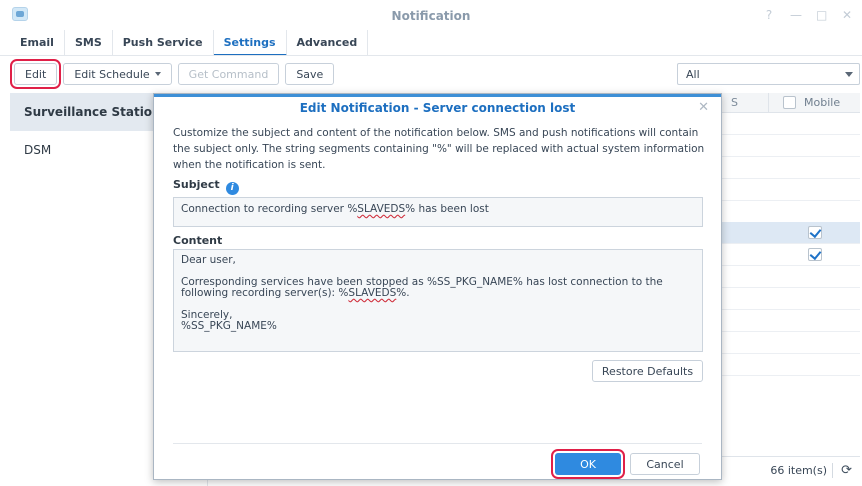  I want to click on content-label: Content, so click(198, 240).